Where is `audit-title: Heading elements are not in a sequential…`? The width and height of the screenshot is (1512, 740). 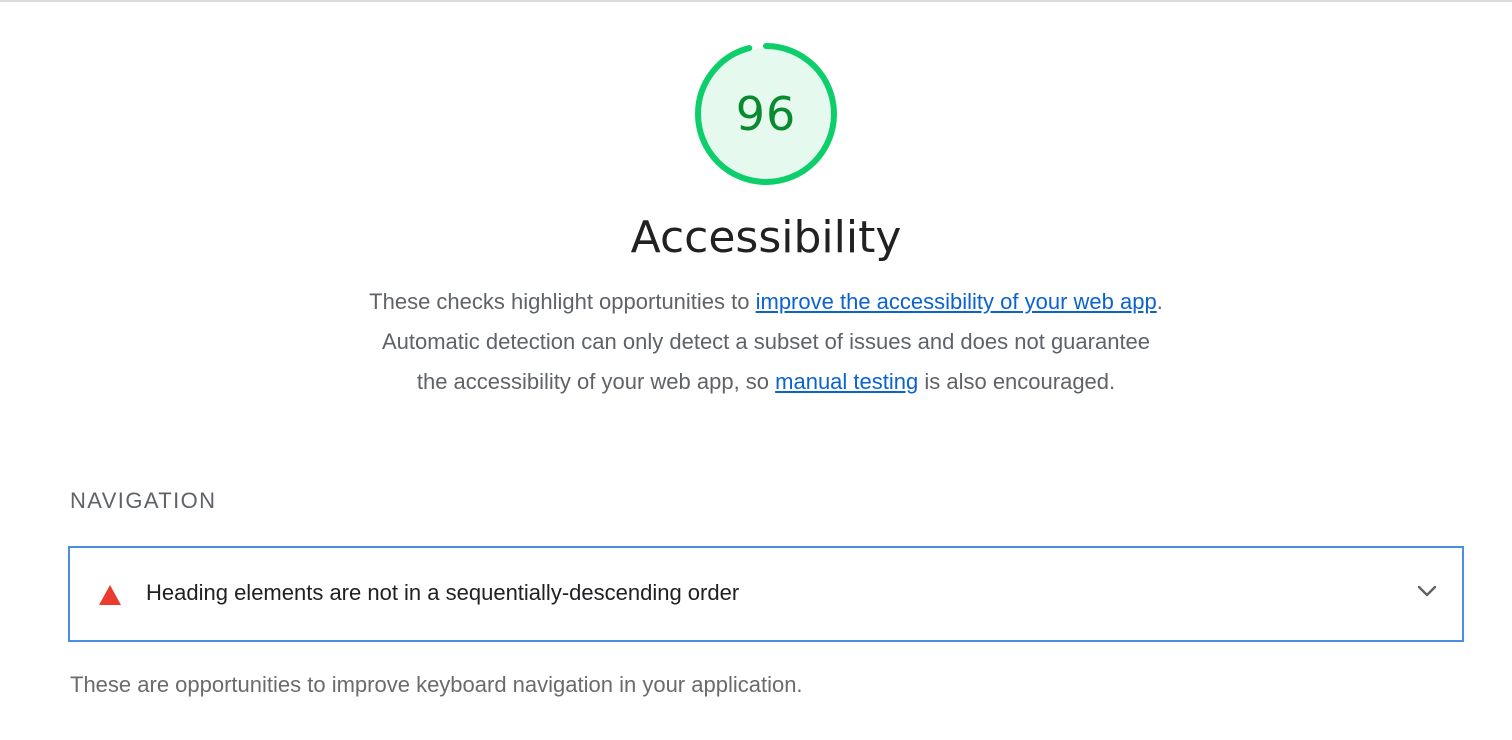 audit-title: Heading elements are not in a sequential… is located at coordinates (443, 592).